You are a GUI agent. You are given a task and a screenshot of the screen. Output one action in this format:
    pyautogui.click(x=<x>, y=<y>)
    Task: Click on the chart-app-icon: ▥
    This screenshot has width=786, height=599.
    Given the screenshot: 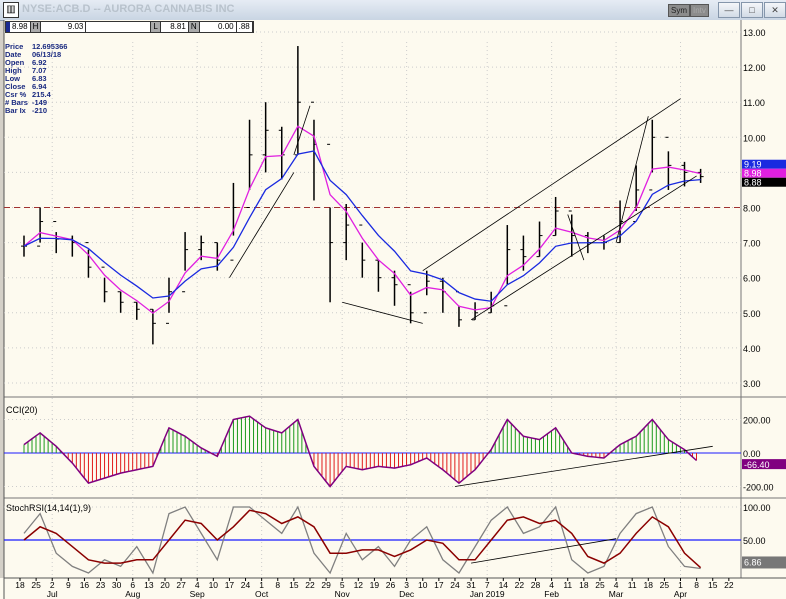 What is the action you would take?
    pyautogui.click(x=11, y=10)
    